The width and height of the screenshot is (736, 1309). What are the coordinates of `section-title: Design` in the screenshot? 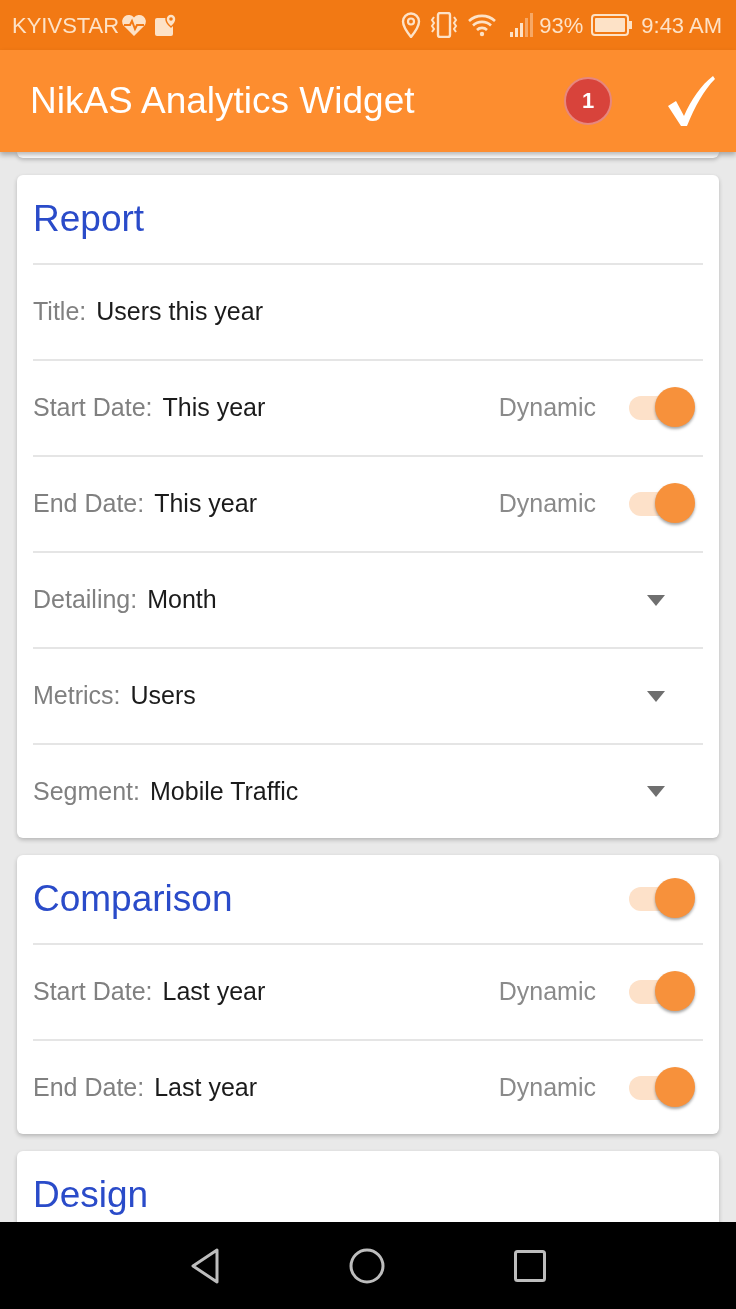 It's located at (91, 1195).